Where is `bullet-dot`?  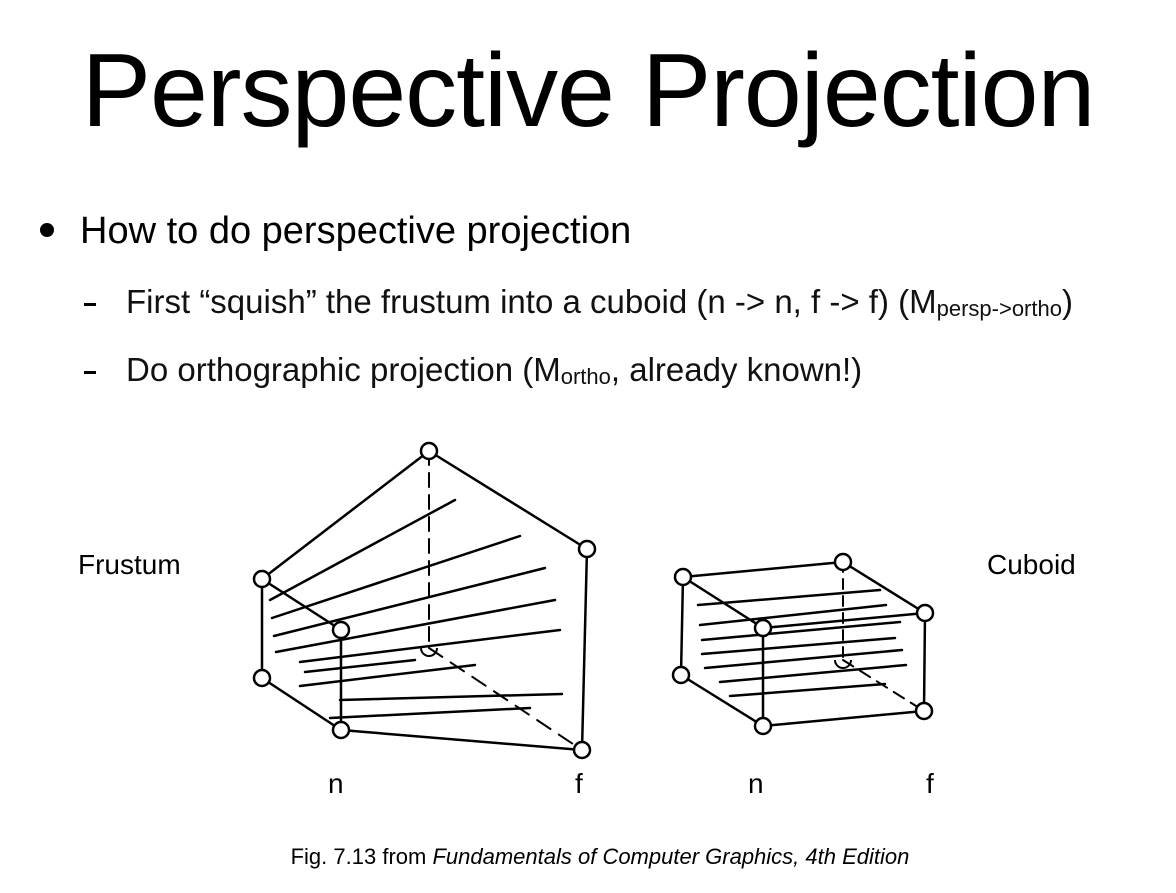 bullet-dot is located at coordinates (47, 229).